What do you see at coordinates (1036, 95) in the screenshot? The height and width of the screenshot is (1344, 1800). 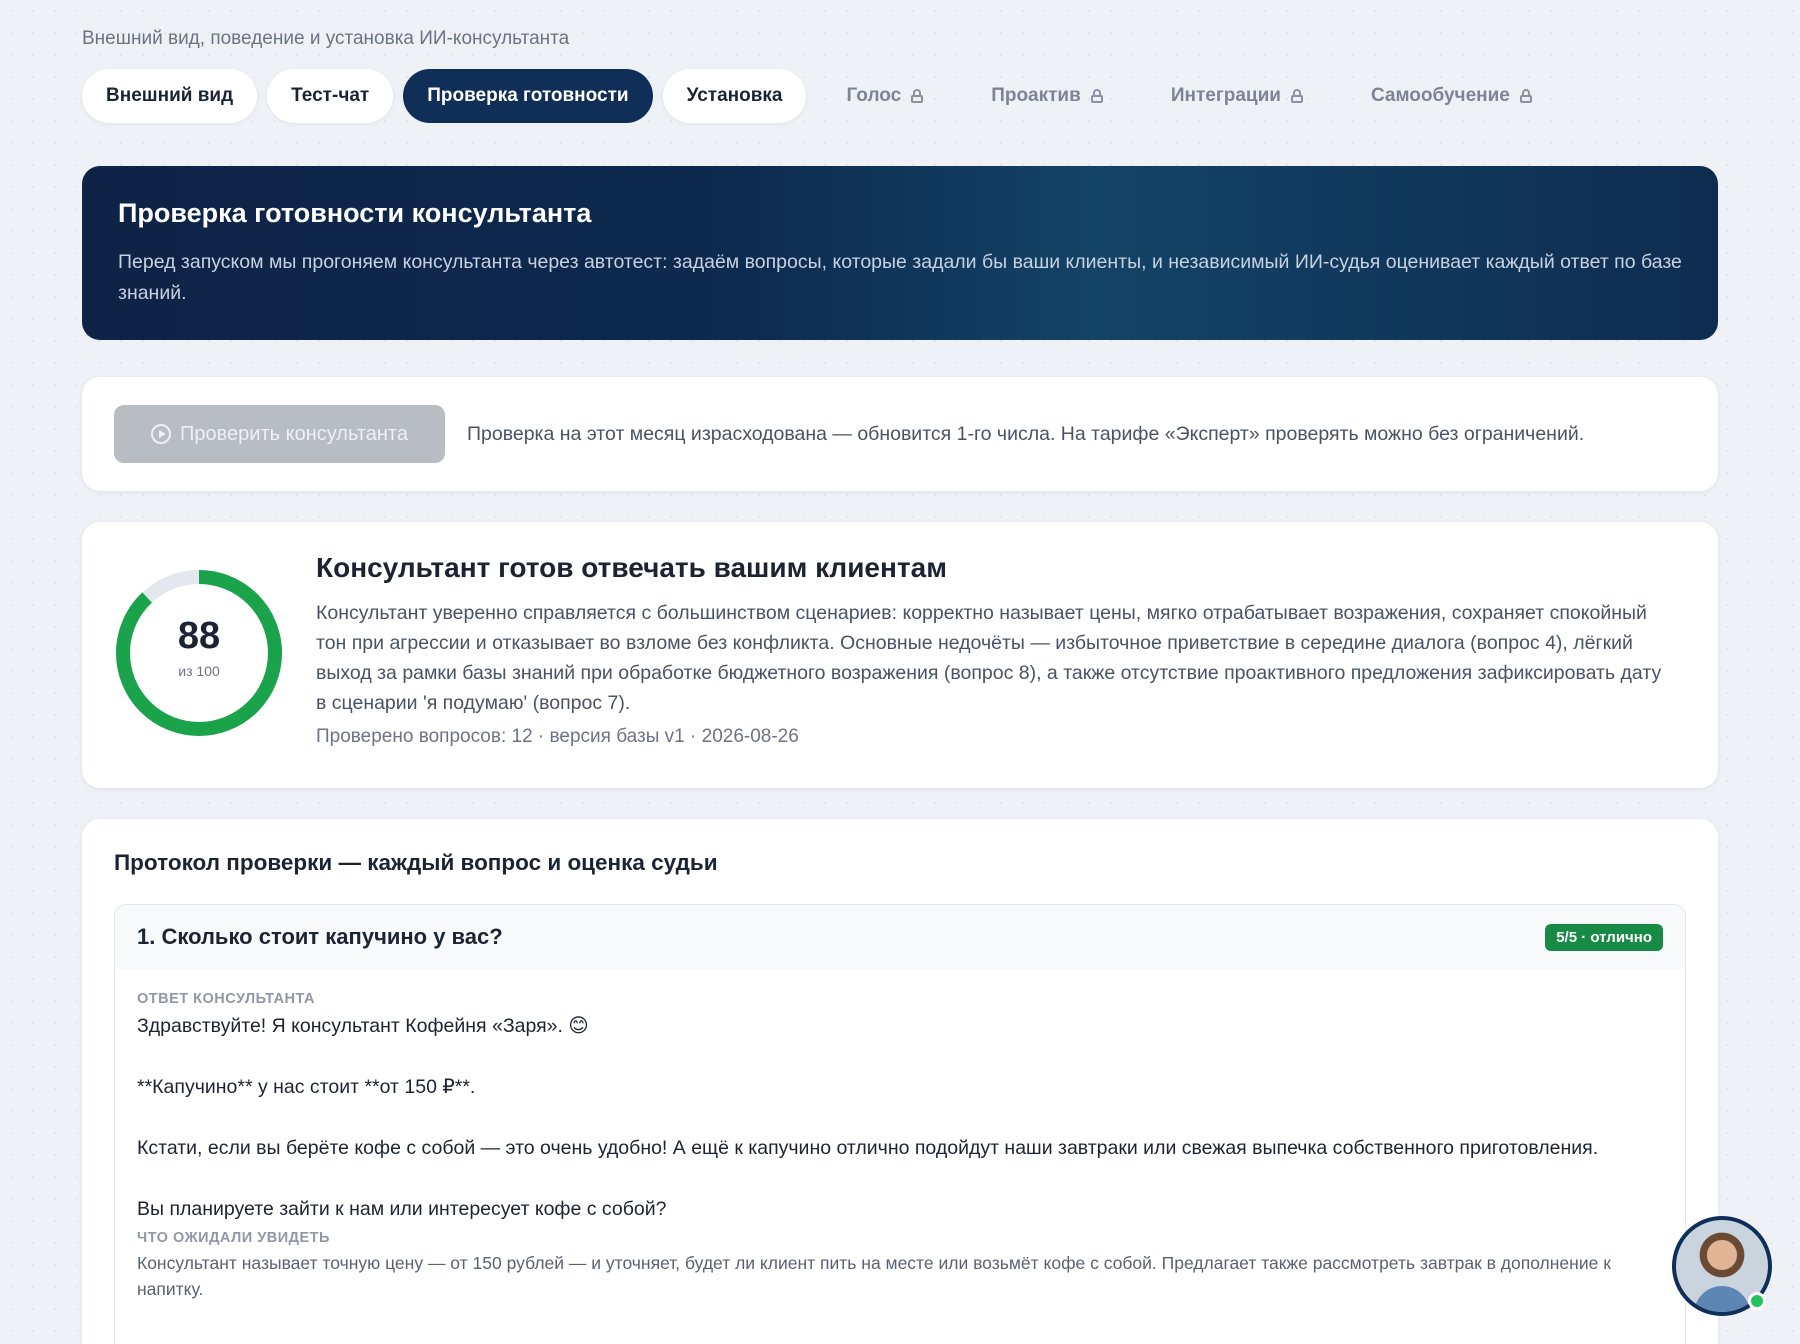 I see `tab-label: Проактив` at bounding box center [1036, 95].